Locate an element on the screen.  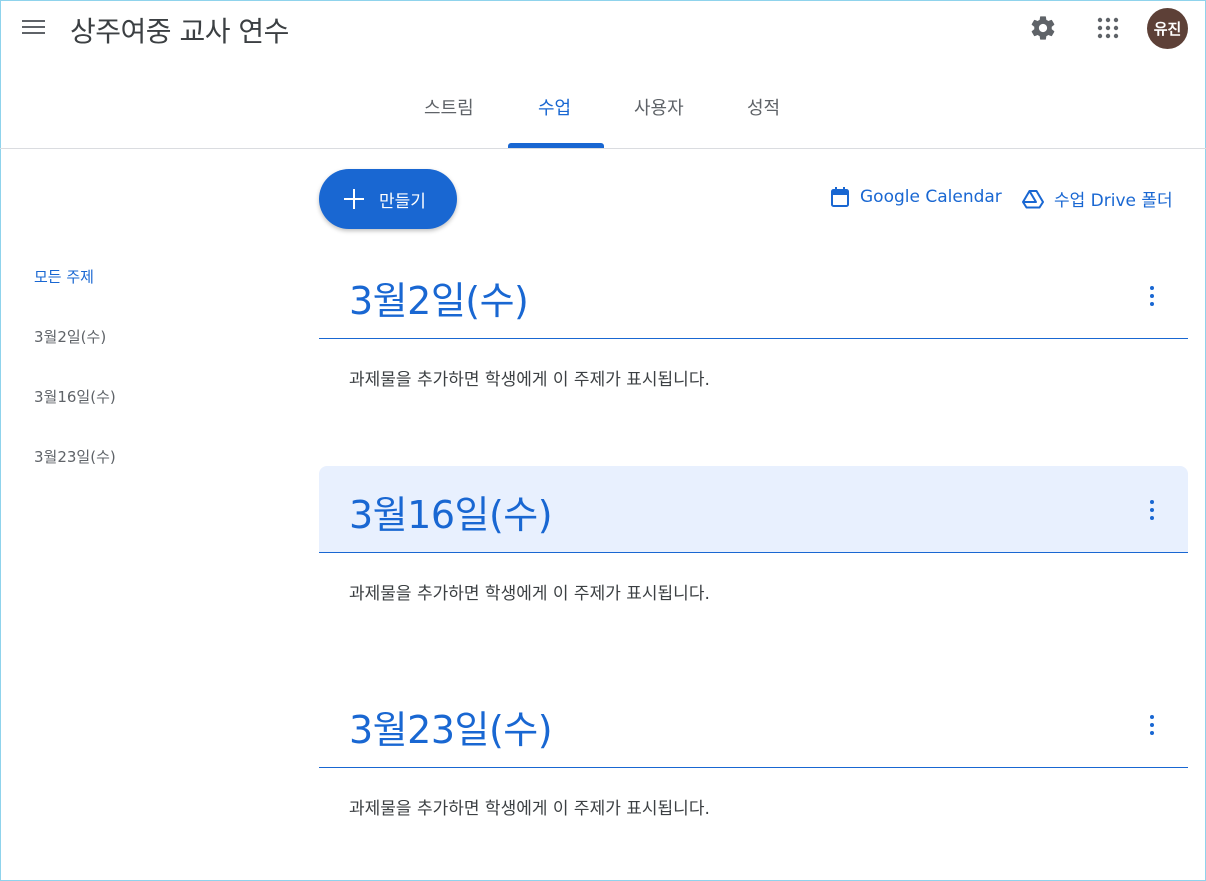
tab-bar: 스트림 수업 사용자 성적 is located at coordinates (603, 116).